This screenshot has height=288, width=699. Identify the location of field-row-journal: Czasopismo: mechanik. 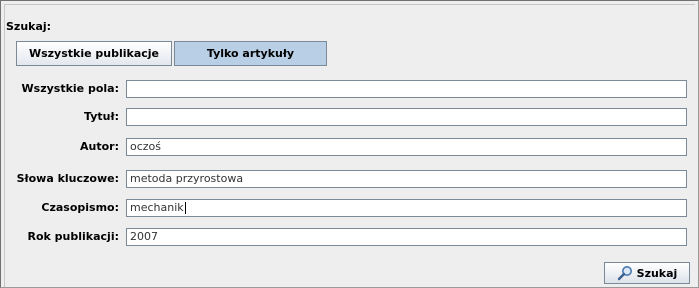
(349, 208).